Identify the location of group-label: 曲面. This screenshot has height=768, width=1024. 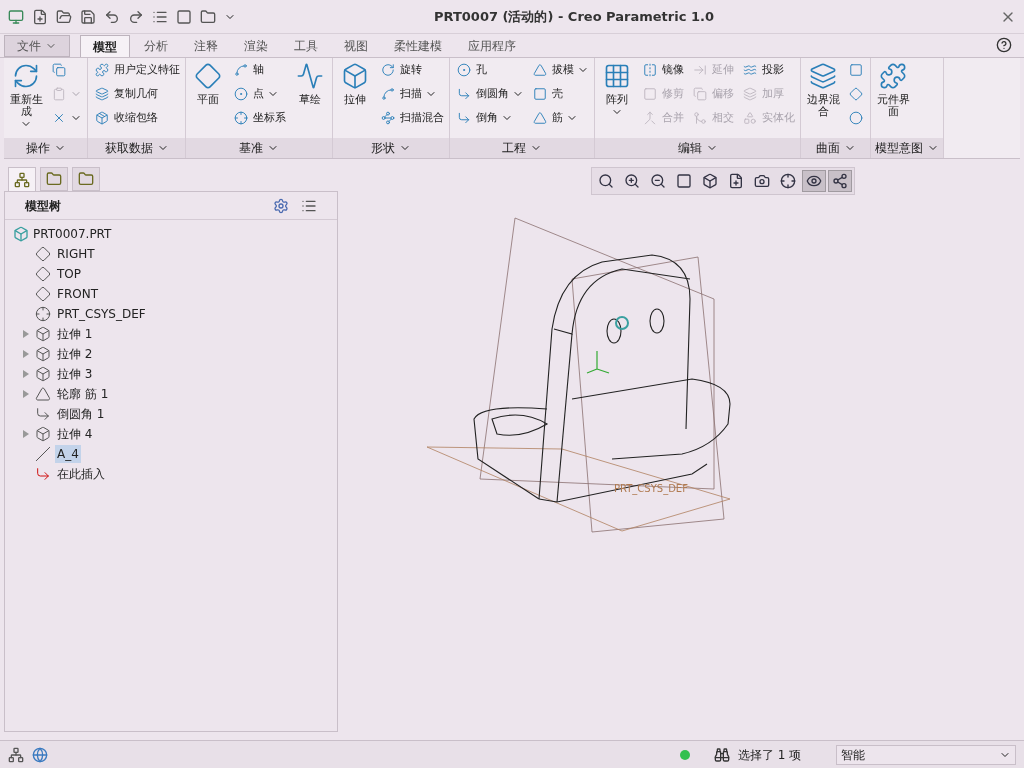
(835, 148).